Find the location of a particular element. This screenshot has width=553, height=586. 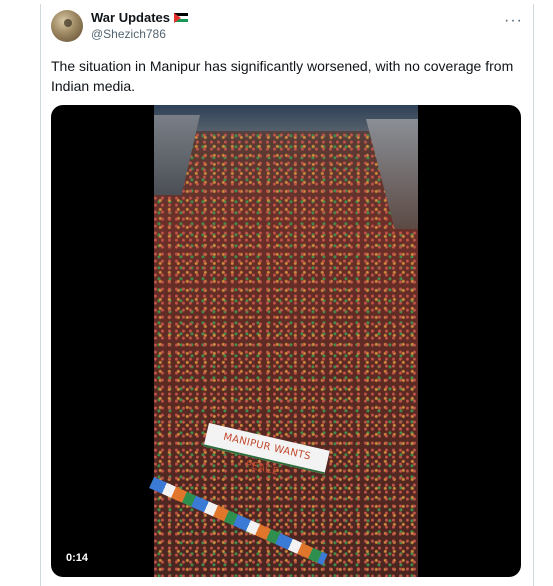

avatar is located at coordinates (67, 26).